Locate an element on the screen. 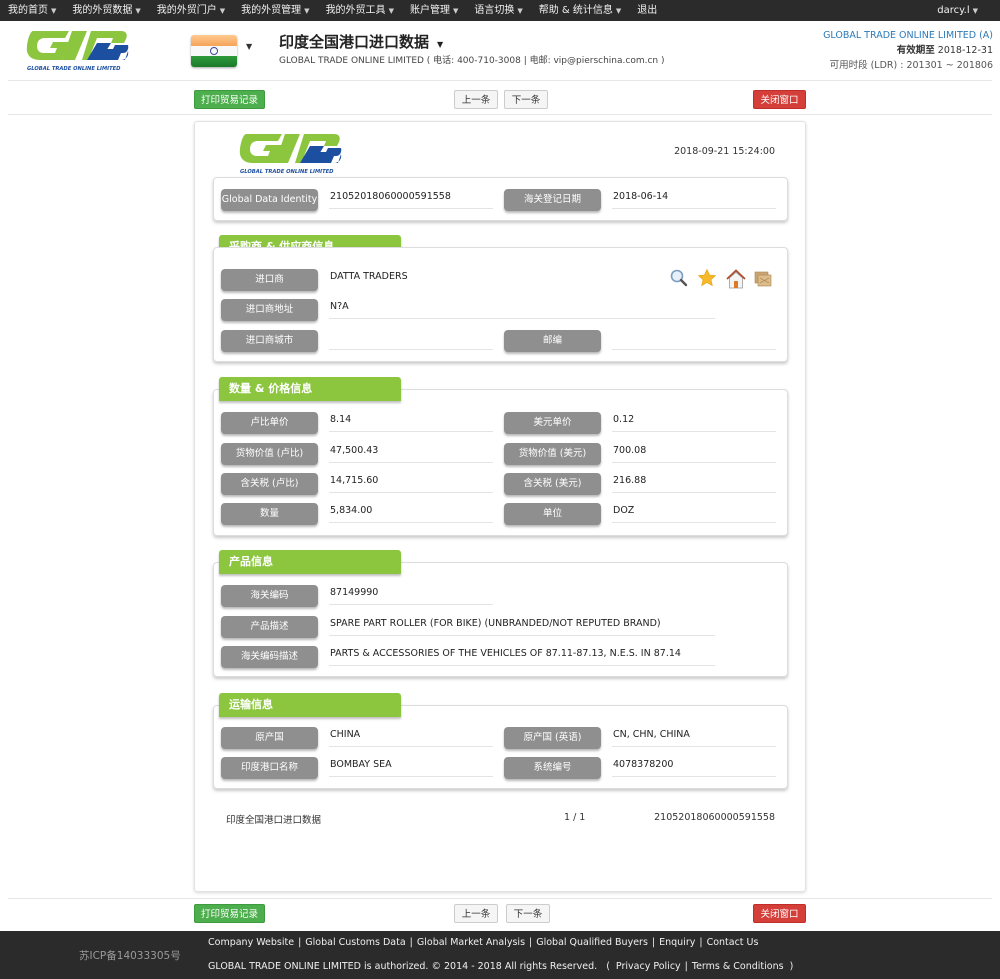 This screenshot has width=1000, height=979. search-icon is located at coordinates (679, 278).